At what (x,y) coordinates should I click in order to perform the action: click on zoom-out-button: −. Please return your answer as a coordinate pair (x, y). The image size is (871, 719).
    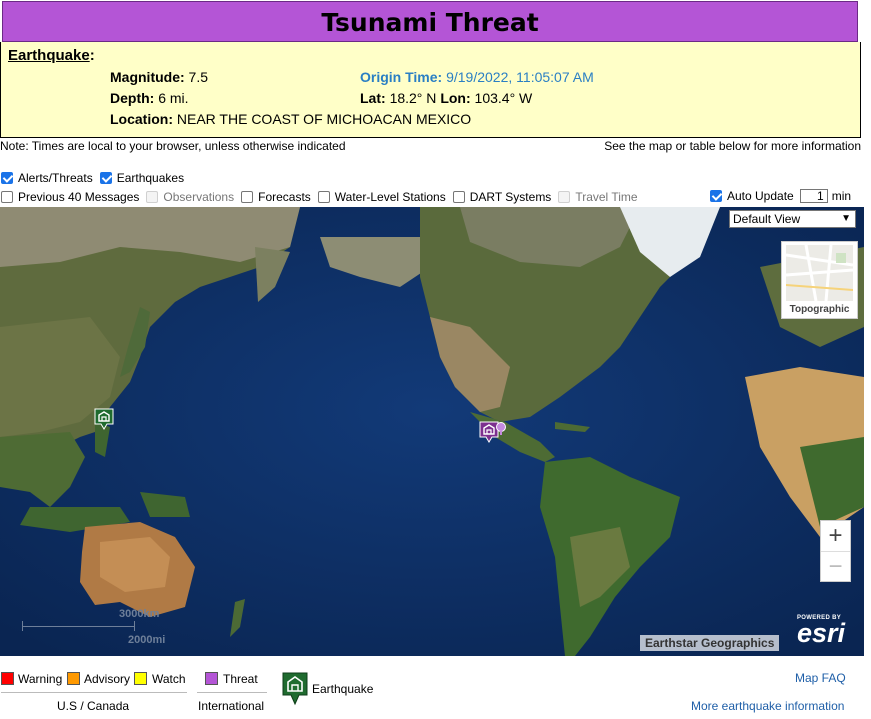
    Looking at the image, I should click on (835, 566).